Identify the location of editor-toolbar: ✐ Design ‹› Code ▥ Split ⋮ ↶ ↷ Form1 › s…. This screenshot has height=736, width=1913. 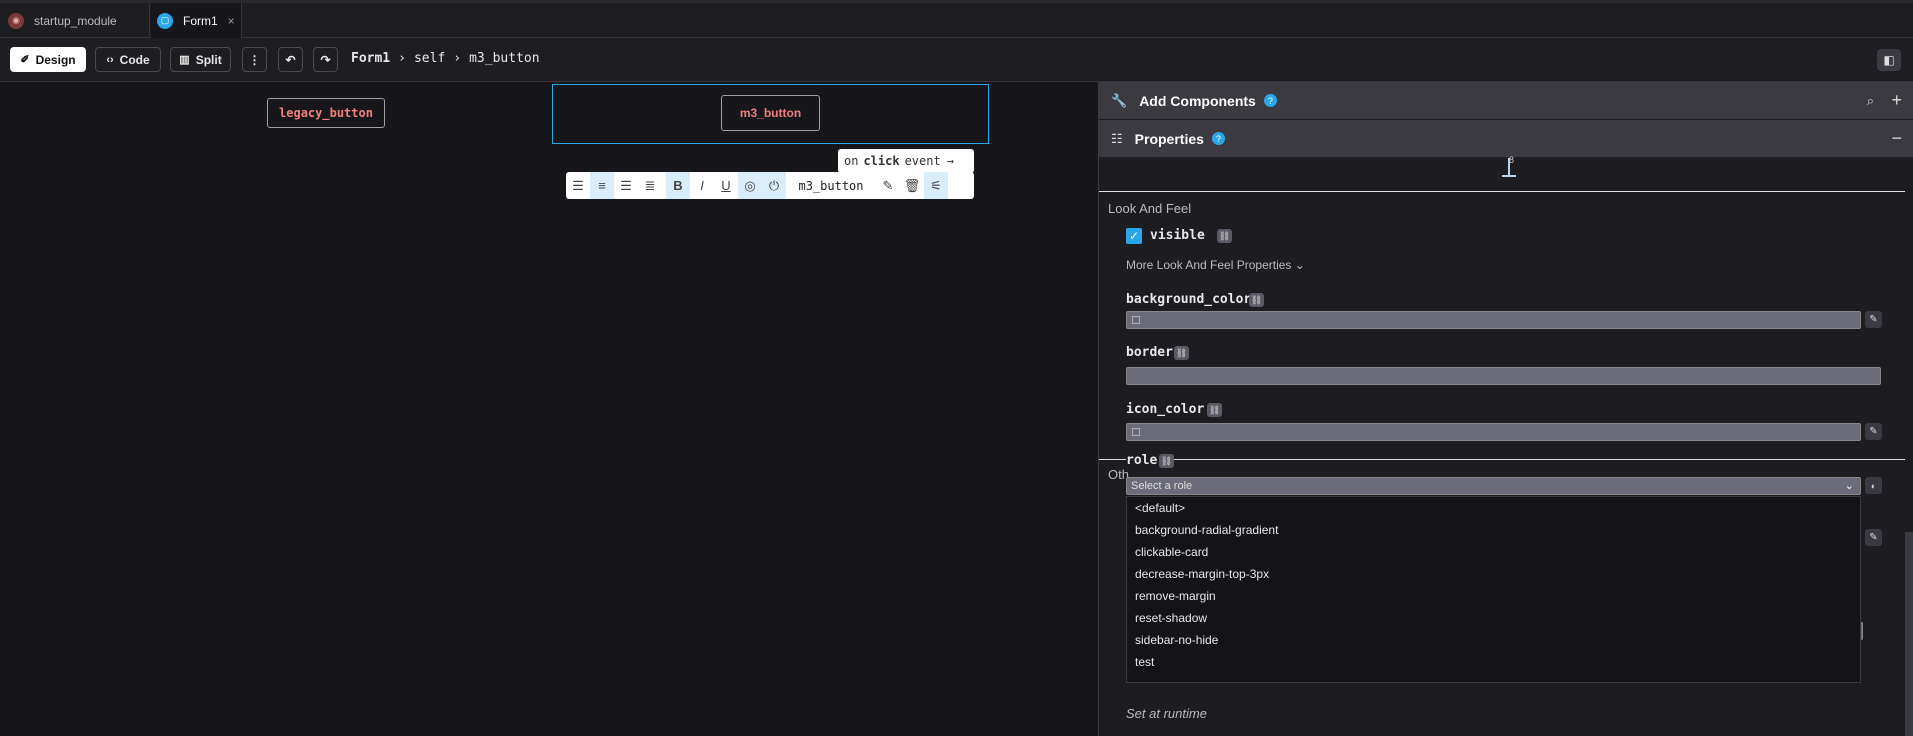
(956, 60).